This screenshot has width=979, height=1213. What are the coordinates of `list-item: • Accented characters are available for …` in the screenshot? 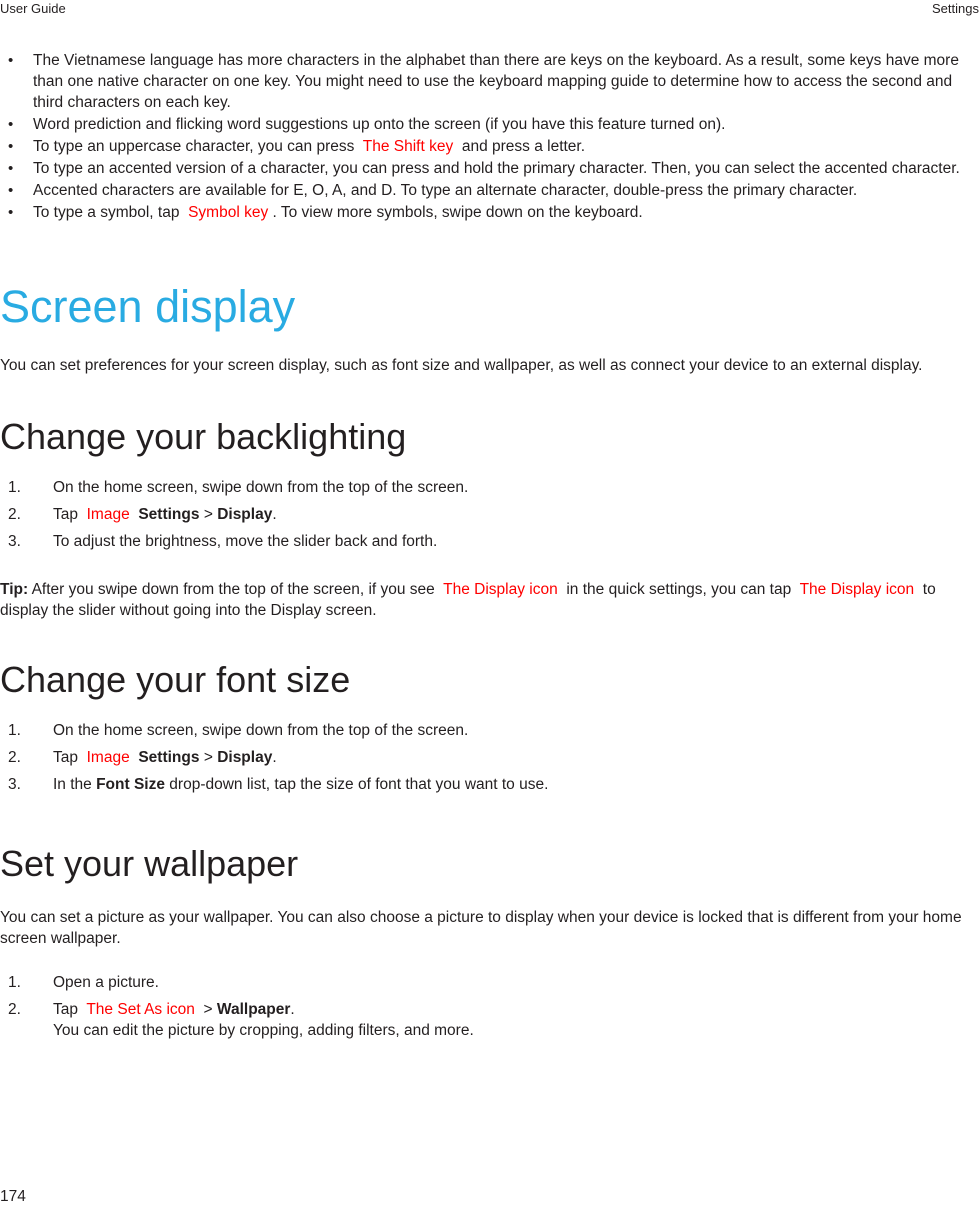 It's located at (489, 190).